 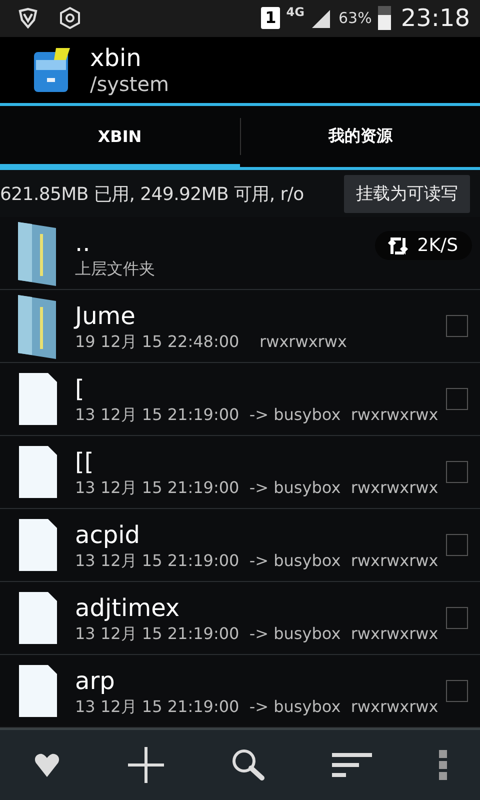 What do you see at coordinates (270, 18) in the screenshot?
I see `sim-indicator: 1` at bounding box center [270, 18].